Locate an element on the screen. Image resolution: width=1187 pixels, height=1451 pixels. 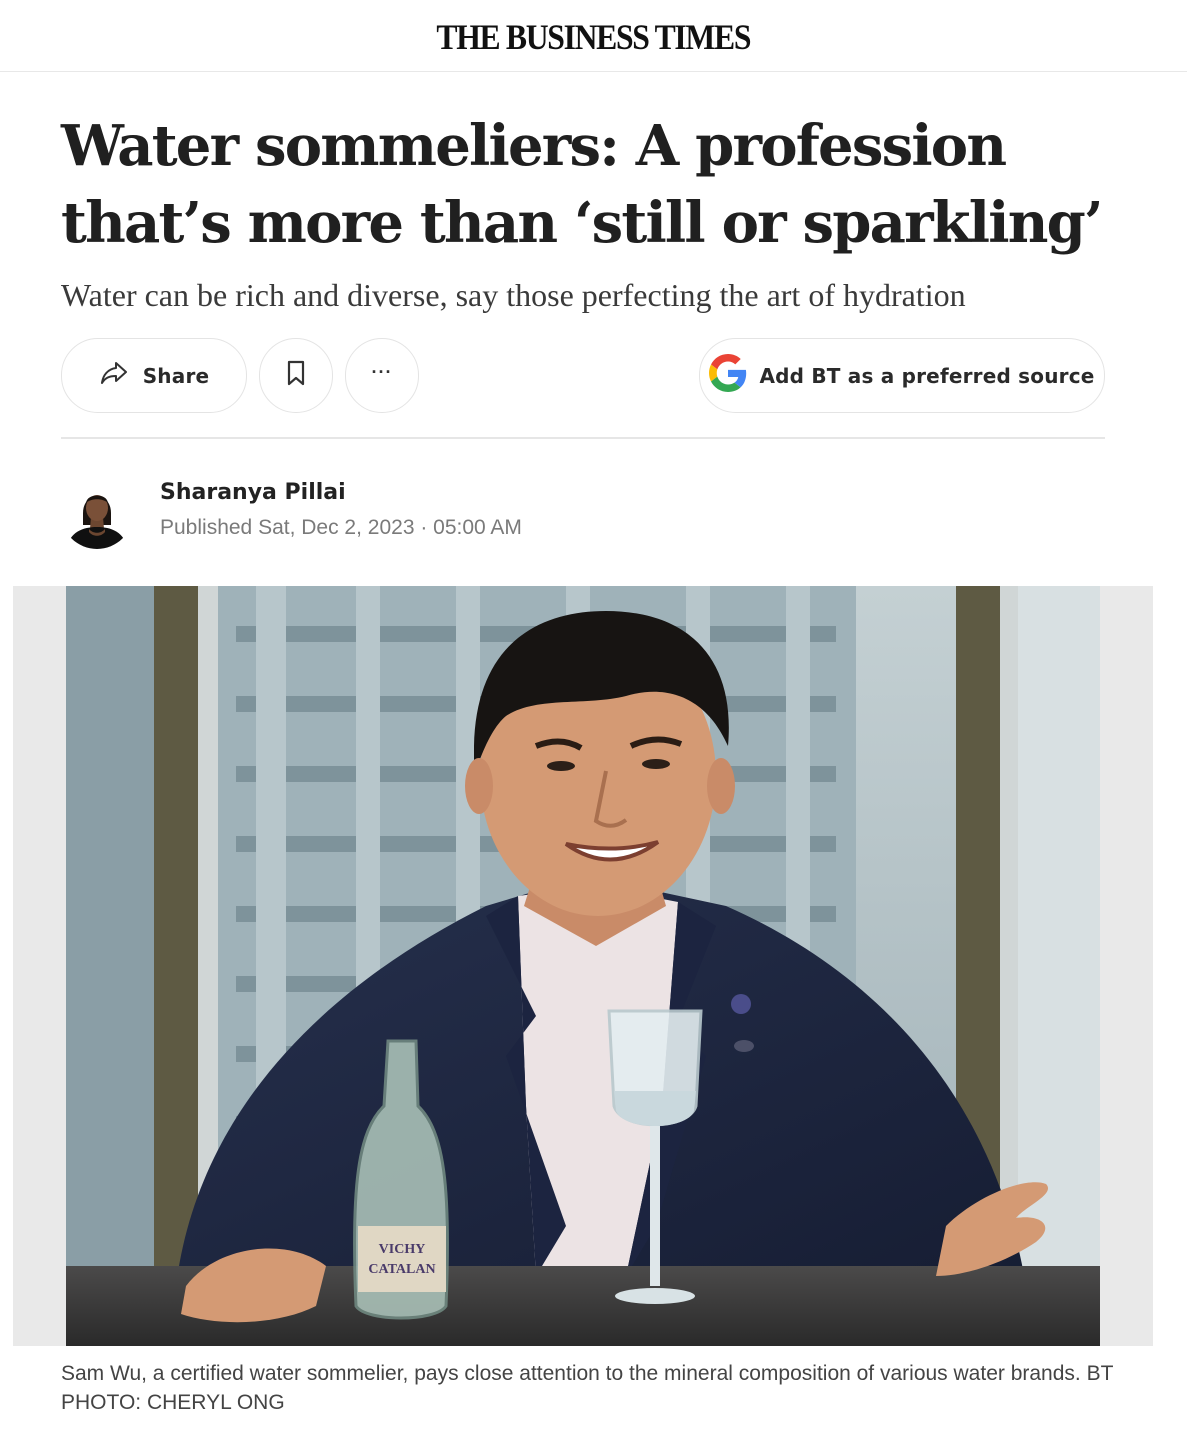
more-icon: ··· is located at coordinates (382, 372).